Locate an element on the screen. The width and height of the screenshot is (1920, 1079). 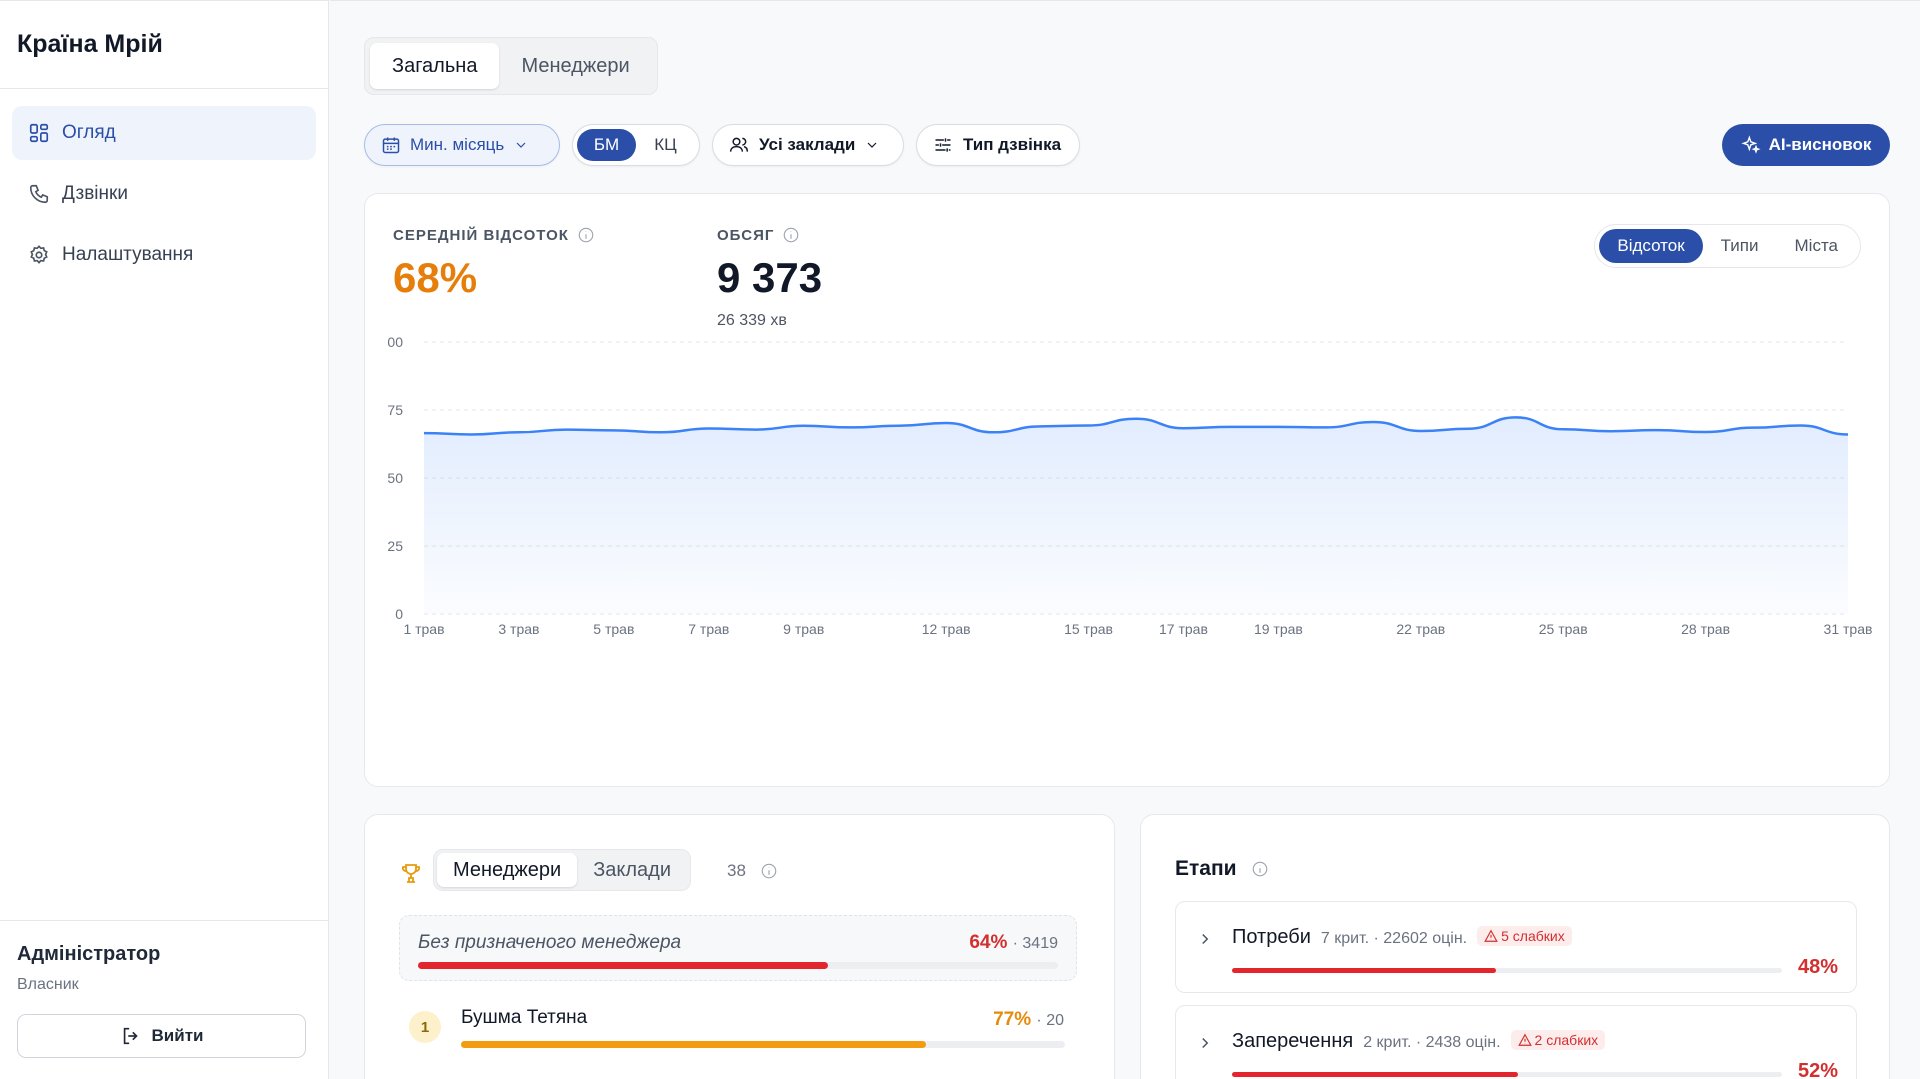
stage-name-text: Заперечення is located at coordinates (1293, 1041).